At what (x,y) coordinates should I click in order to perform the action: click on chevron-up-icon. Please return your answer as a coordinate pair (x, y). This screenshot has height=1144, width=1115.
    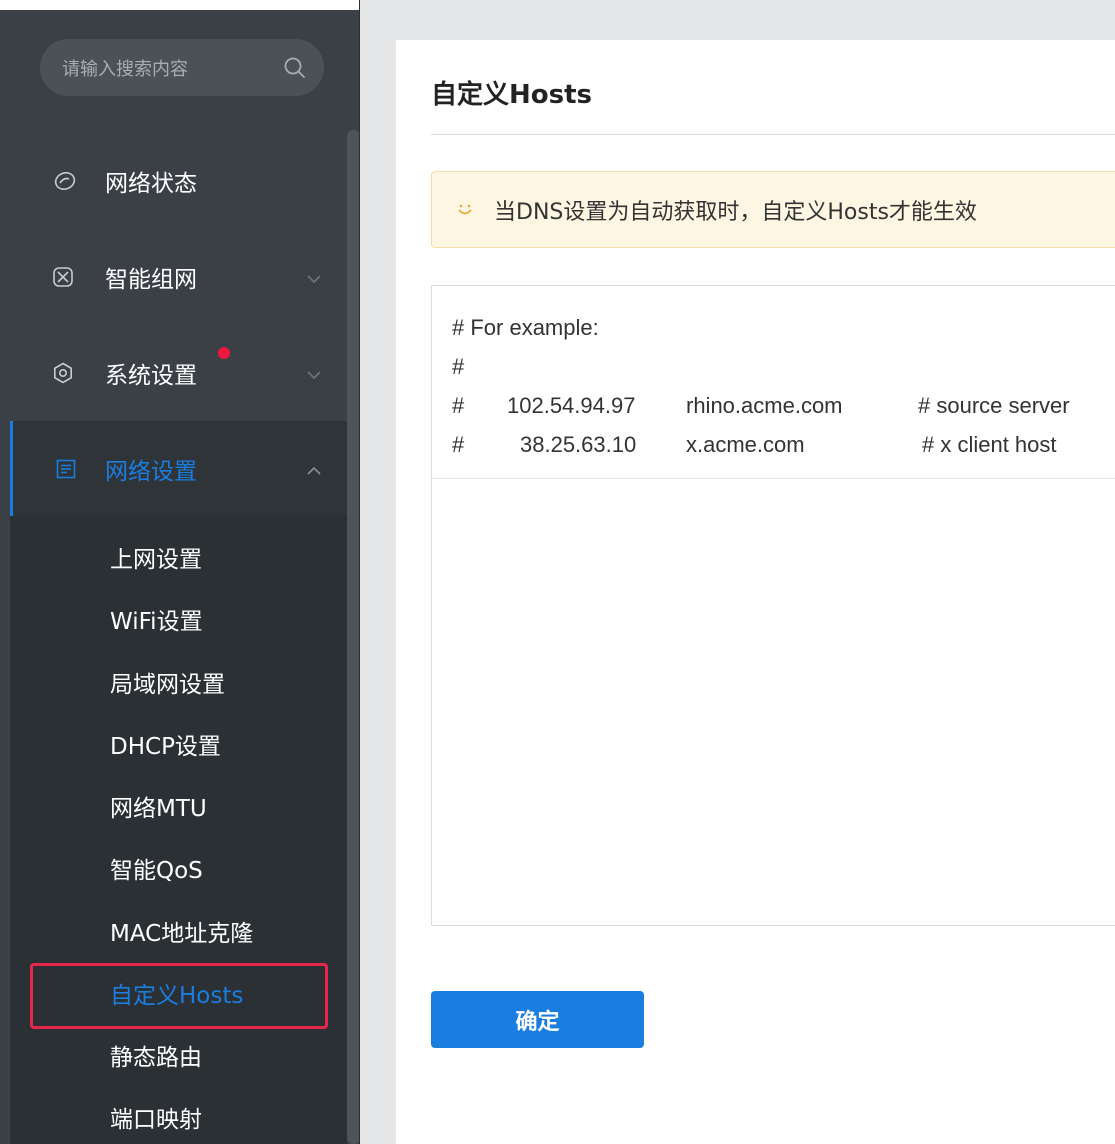
    Looking at the image, I should click on (314, 469).